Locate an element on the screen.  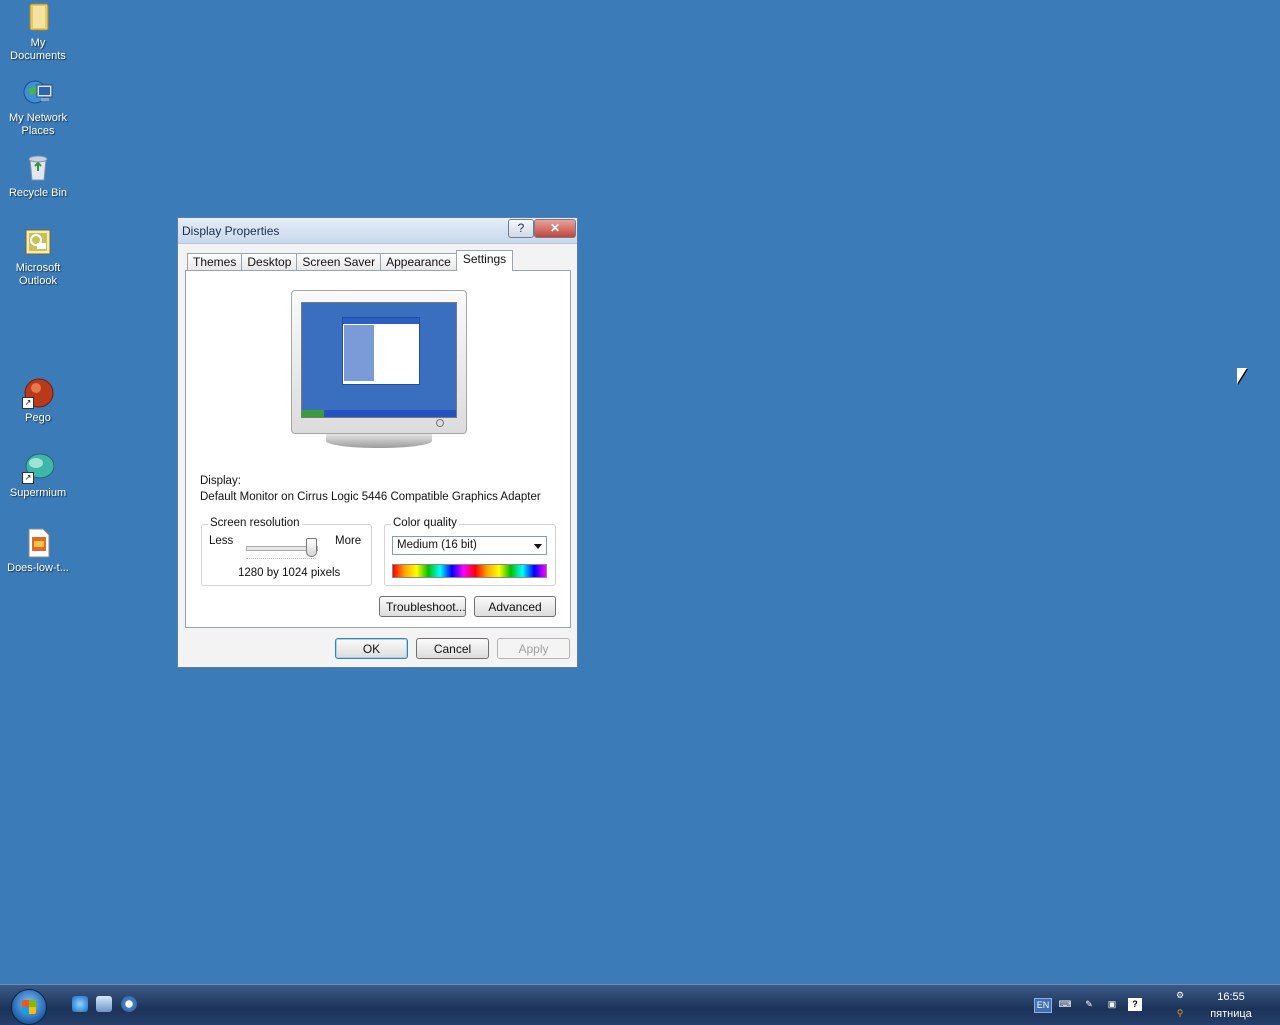
pego-icon: ↗ is located at coordinates (38, 393).